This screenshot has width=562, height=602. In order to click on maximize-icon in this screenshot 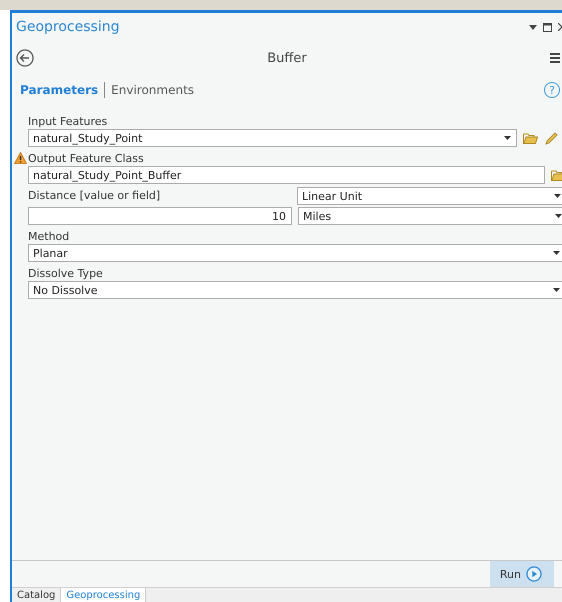, I will do `click(547, 27)`.